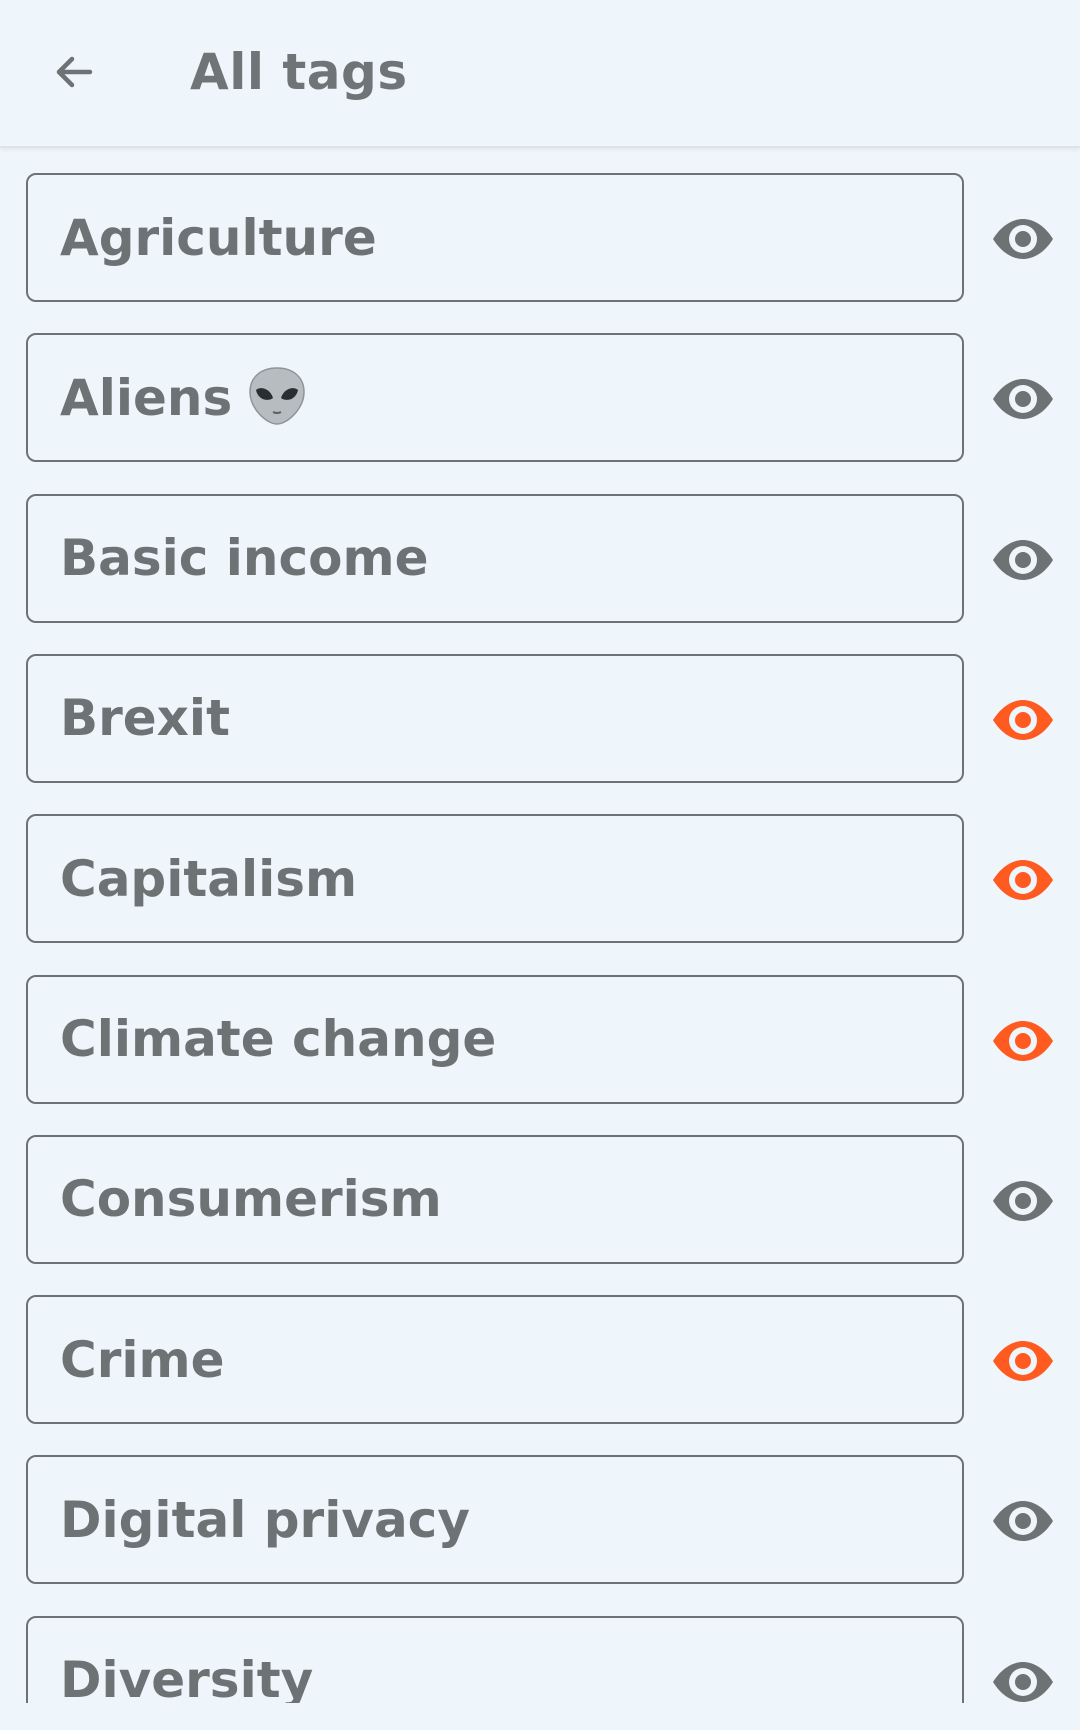  I want to click on tag-chip: Aliens, so click(495, 398).